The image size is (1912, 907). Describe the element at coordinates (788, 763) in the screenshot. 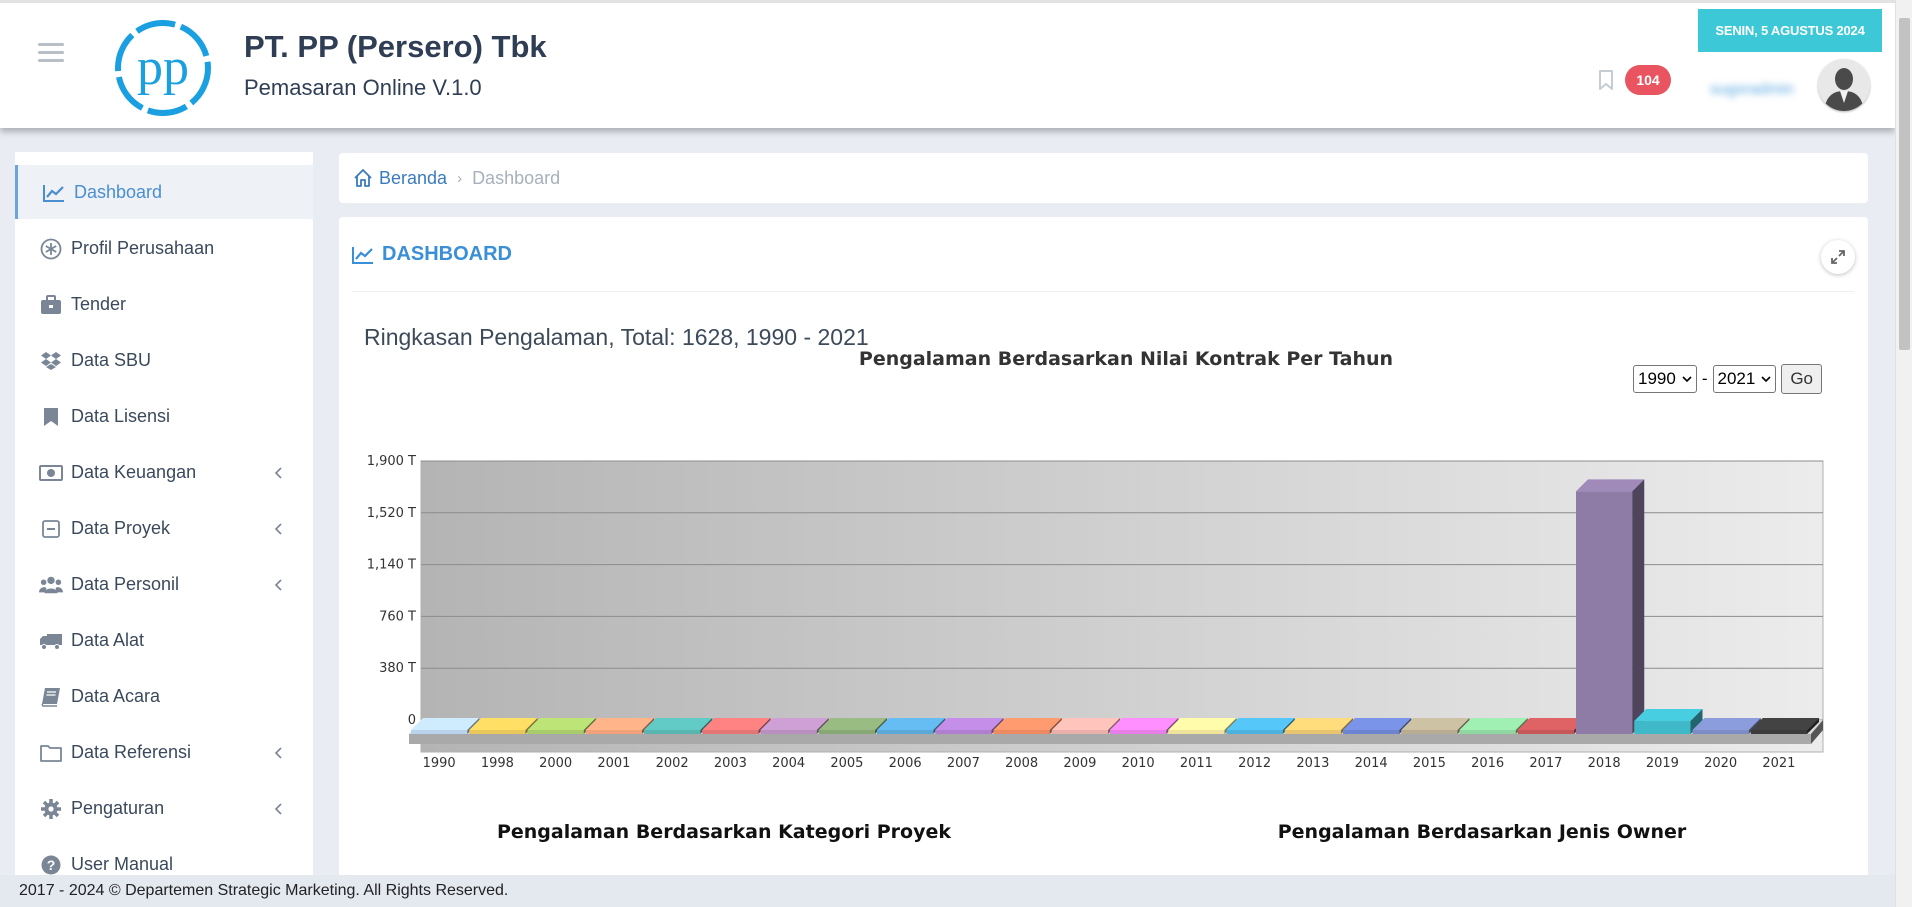

I see `x-tick-label: 2004` at that location.